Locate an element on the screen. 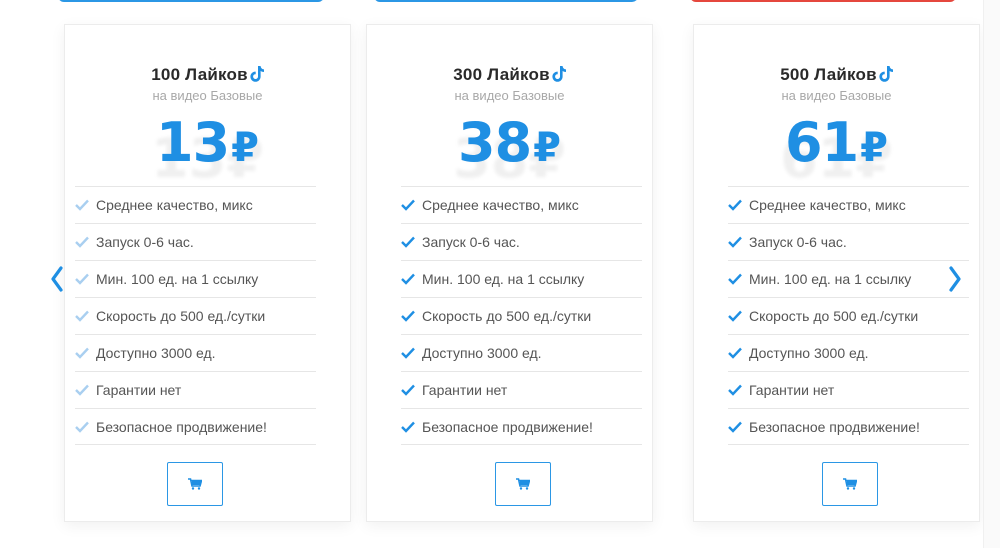  top-button-right is located at coordinates (823, 1).